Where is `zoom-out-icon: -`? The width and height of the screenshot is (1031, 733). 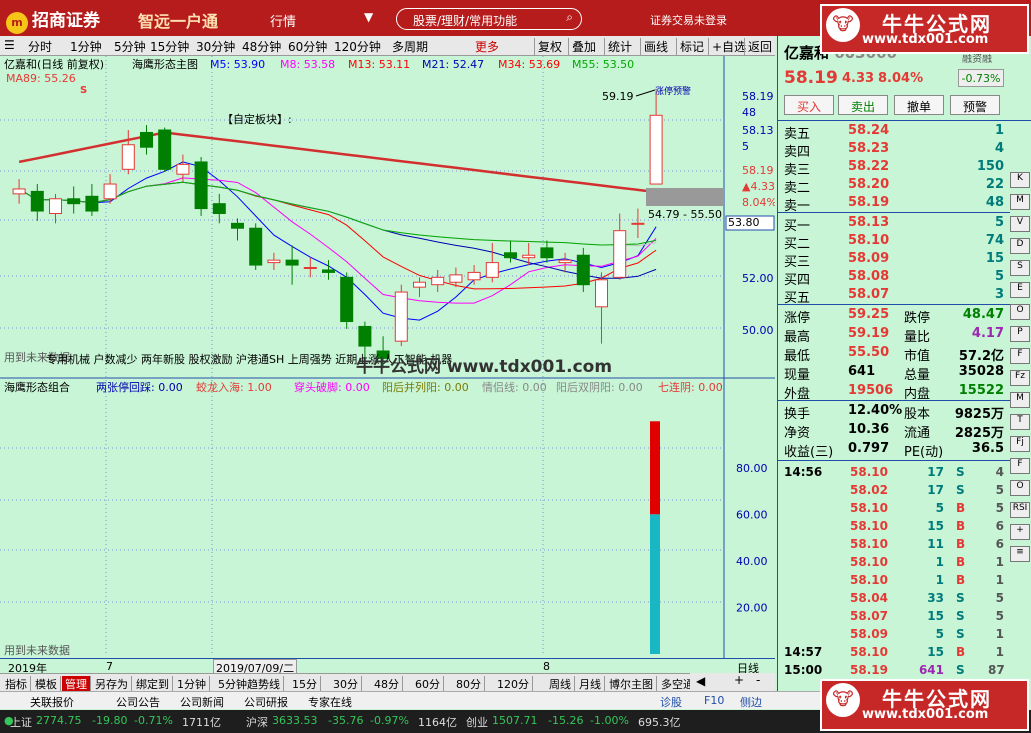 zoom-out-icon: - is located at coordinates (758, 680).